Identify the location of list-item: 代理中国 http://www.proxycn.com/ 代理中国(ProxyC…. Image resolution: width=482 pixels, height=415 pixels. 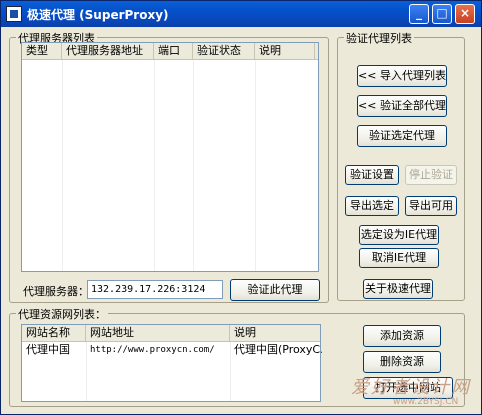
(172, 350).